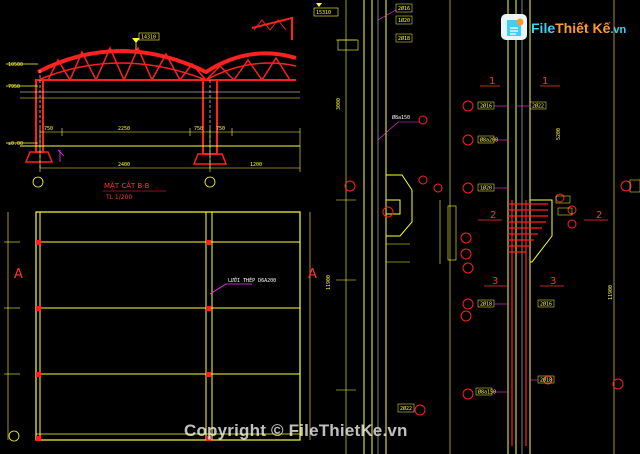 This screenshot has width=640, height=454. Describe the element at coordinates (546, 380) in the screenshot. I see `right-label-8: 2Ø18` at that location.